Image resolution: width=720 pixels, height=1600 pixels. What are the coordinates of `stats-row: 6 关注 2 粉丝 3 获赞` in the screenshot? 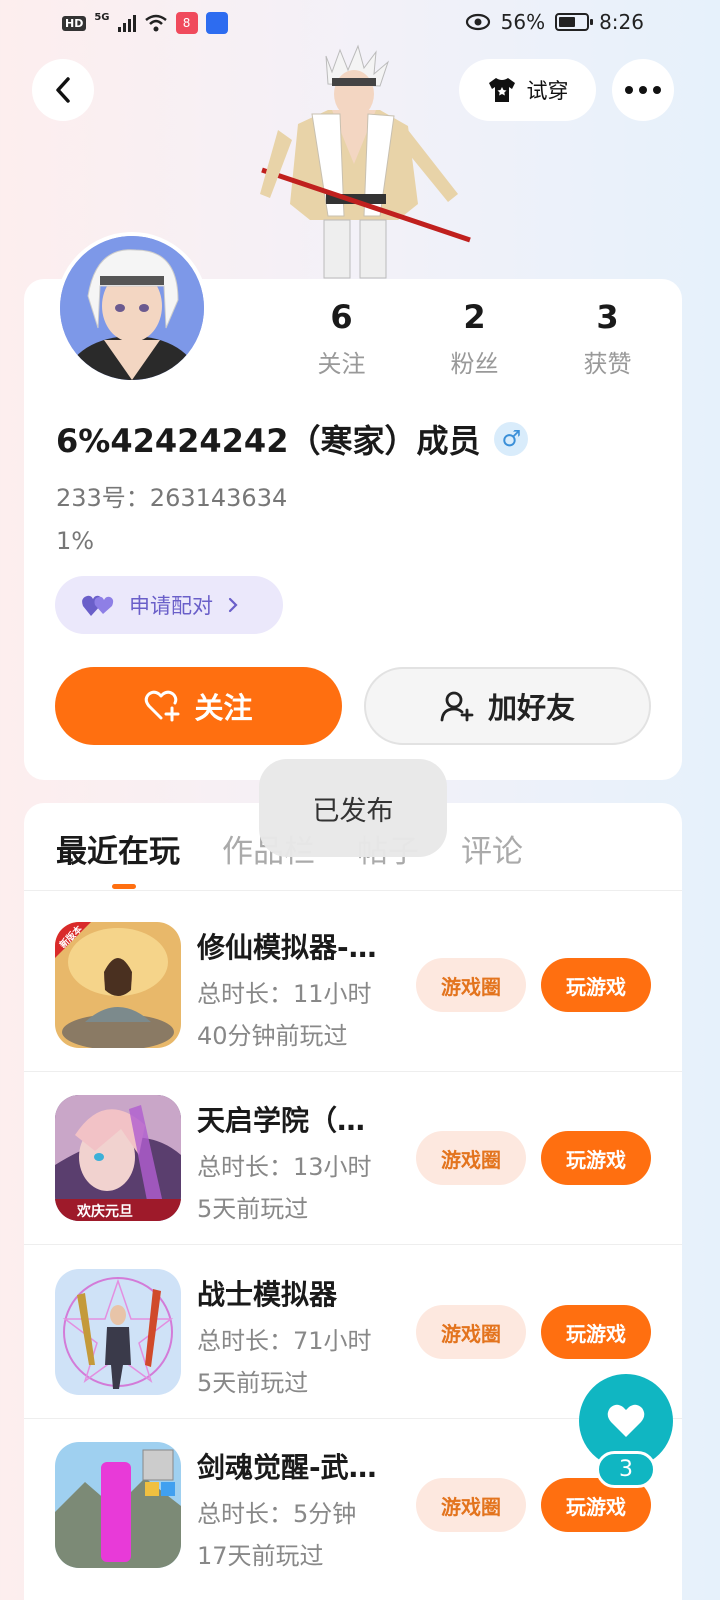 It's located at (475, 338).